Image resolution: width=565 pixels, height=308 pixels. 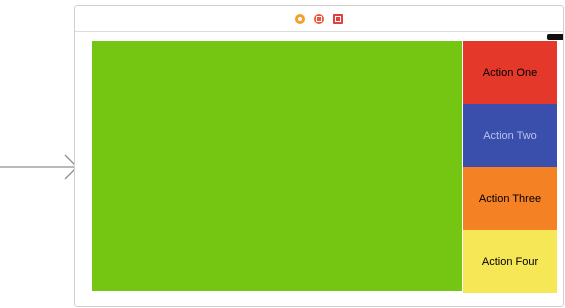 I want to click on action-one-button: Action One, so click(x=510, y=72).